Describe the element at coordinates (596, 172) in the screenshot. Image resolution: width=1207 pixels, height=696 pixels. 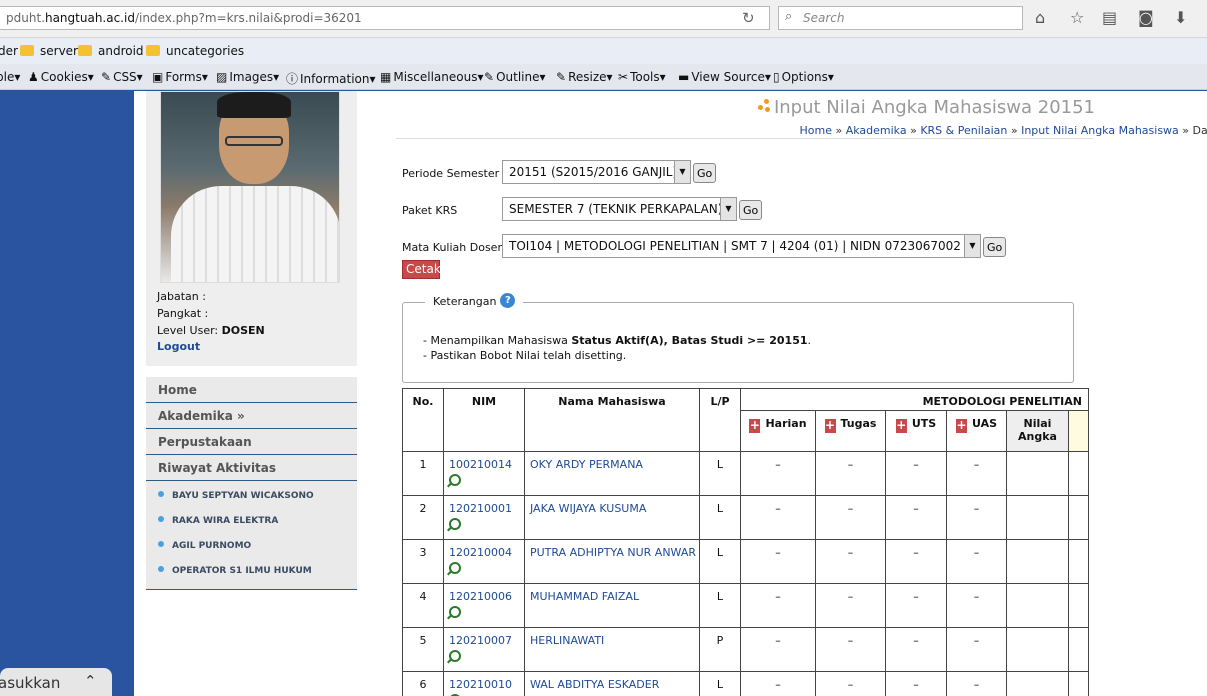
I see `periode-select: 20151 (S2015/2016 GANJIL) ▼` at that location.